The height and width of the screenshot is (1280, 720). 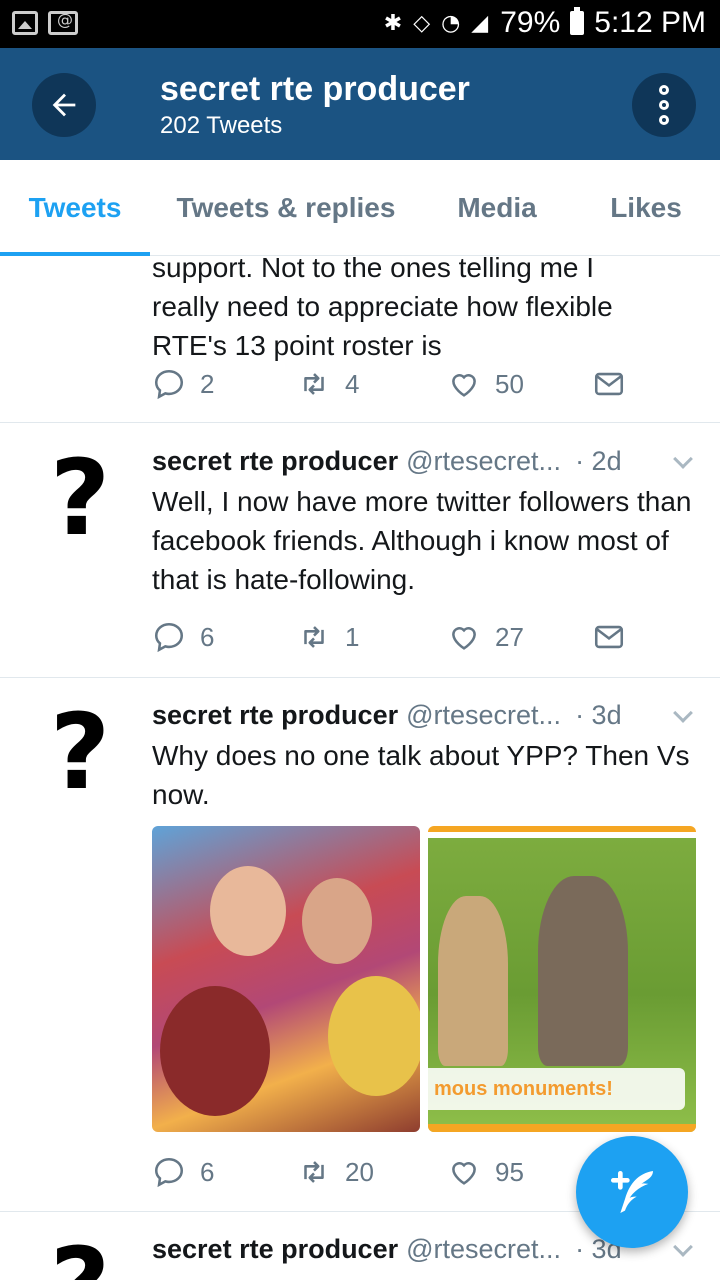 I want to click on tab-tweets-and-replies: Tweets & replies, so click(x=286, y=208).